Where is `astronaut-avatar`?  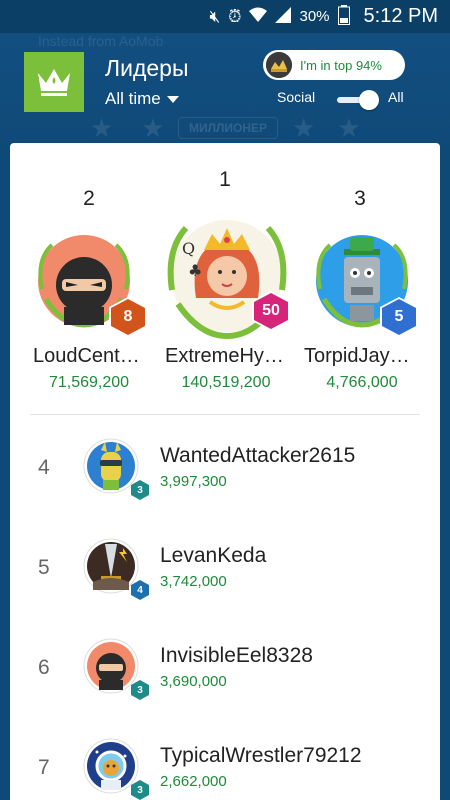 astronaut-avatar is located at coordinates (111, 766).